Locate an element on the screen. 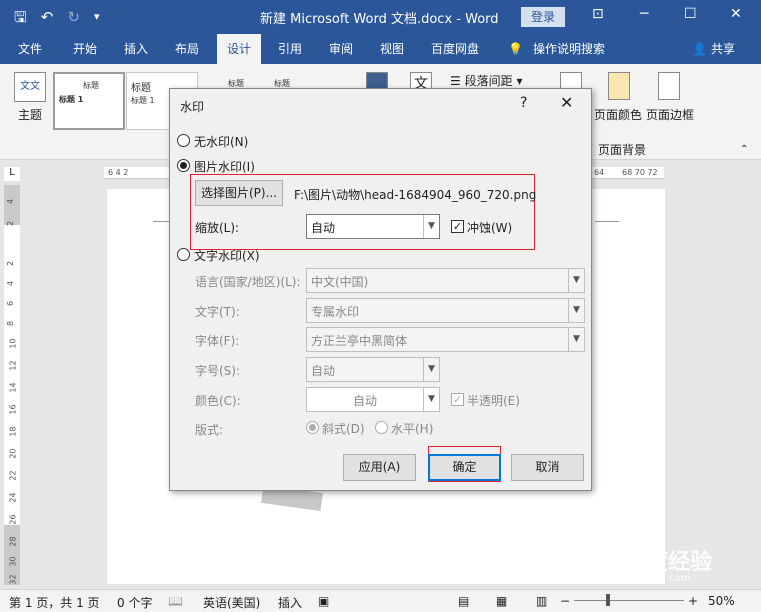  page-border-icon is located at coordinates (669, 86).